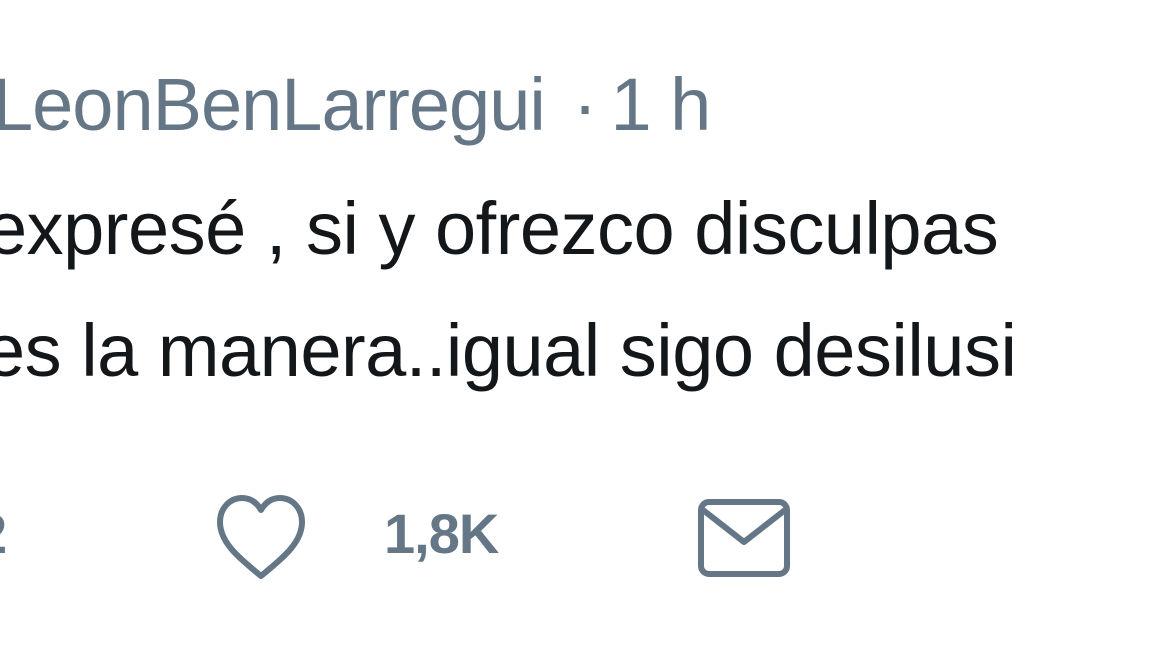 This screenshot has height=648, width=1152. Describe the element at coordinates (499, 228) in the screenshot. I see `tweet-text-line-1: expresé , si y ofrezco disculpas` at that location.